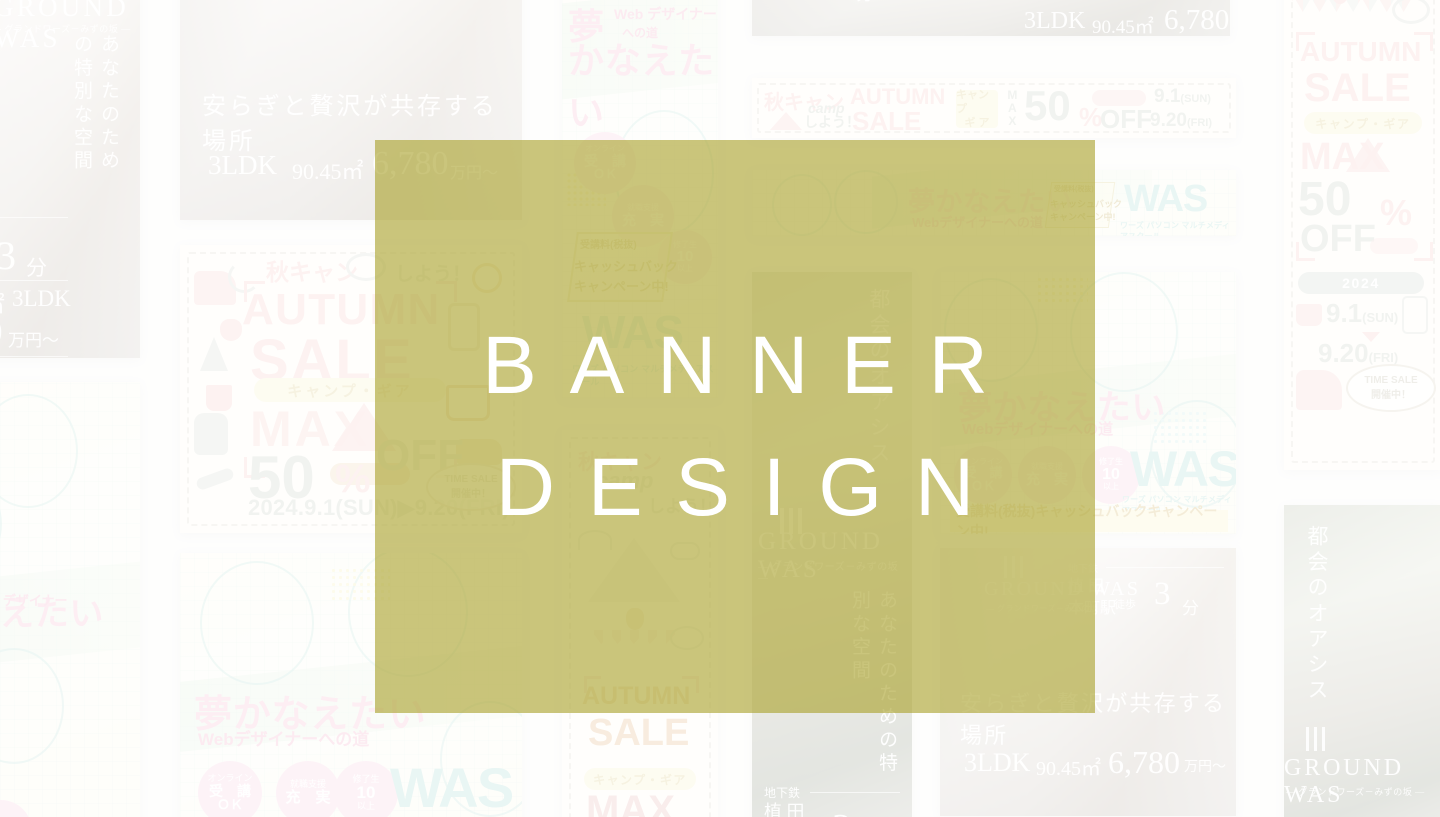 The image size is (1440, 817). Describe the element at coordinates (1391, 395) in the screenshot. I see `bubble-line-2: 開催中！` at that location.